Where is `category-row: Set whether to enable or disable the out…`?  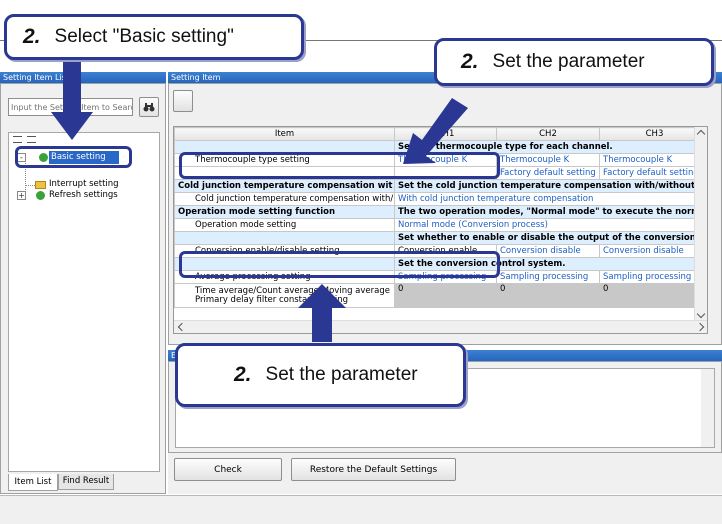 category-row: Set whether to enable or disable the out… is located at coordinates (440, 238).